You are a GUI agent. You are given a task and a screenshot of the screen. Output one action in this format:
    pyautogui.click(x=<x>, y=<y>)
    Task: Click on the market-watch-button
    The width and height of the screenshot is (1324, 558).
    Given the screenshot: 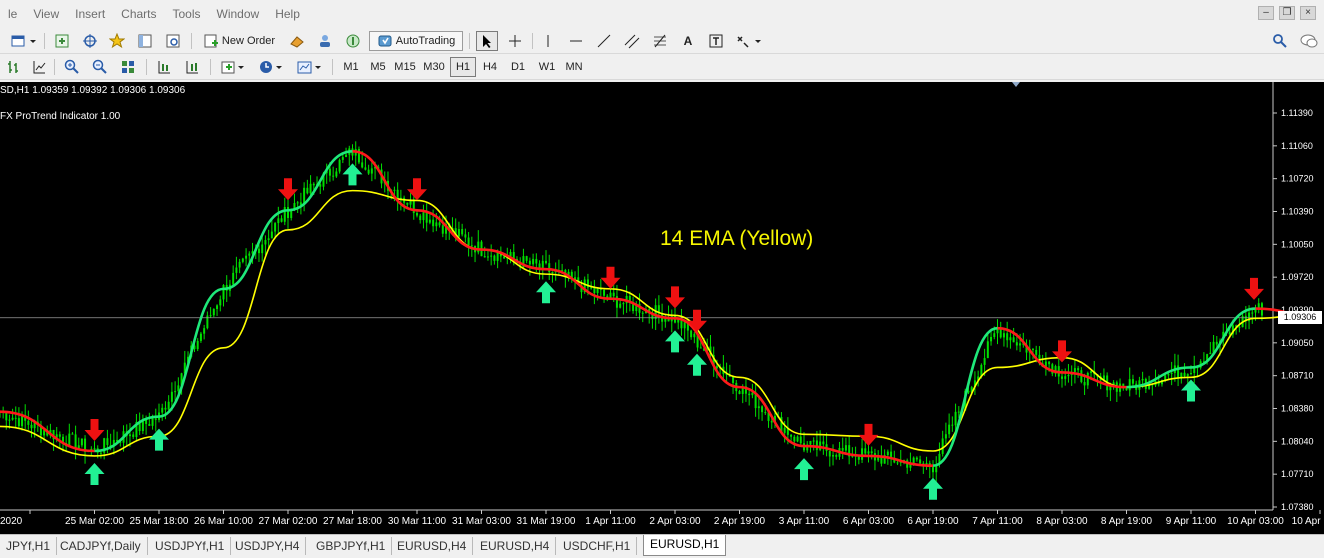 What is the action you would take?
    pyautogui.click(x=325, y=41)
    